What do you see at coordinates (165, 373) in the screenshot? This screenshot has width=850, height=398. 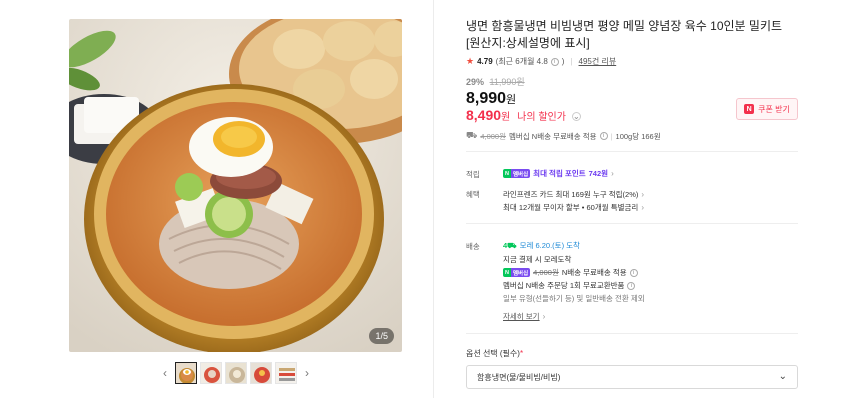 I see `thumb-prev-chevron-icon: ‹` at bounding box center [165, 373].